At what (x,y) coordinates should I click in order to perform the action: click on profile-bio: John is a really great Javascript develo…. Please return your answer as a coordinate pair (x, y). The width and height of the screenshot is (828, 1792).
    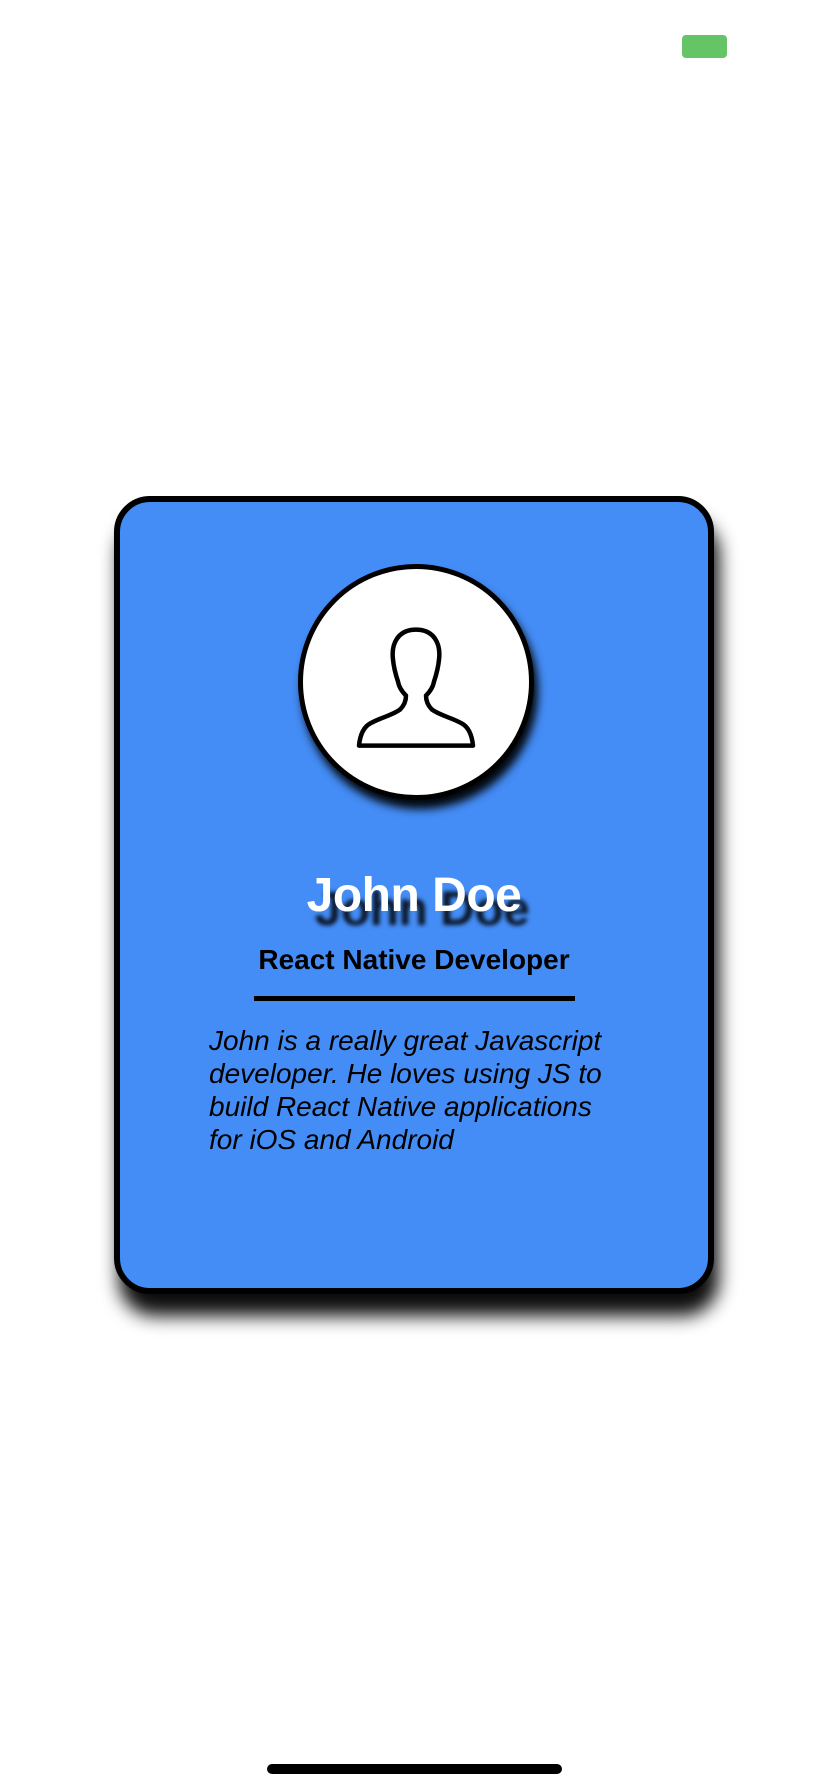
    Looking at the image, I should click on (405, 1090).